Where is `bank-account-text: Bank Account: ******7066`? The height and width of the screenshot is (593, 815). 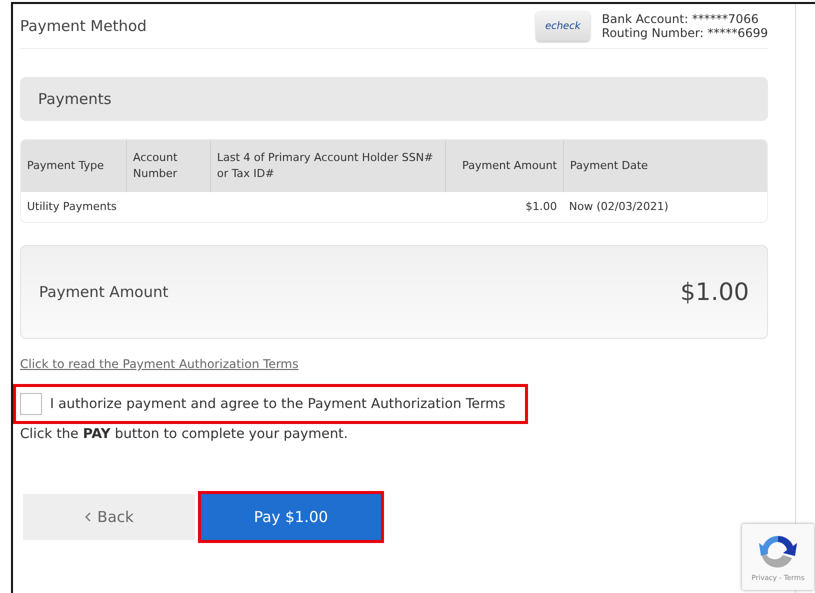 bank-account-text: Bank Account: ******7066 is located at coordinates (681, 19).